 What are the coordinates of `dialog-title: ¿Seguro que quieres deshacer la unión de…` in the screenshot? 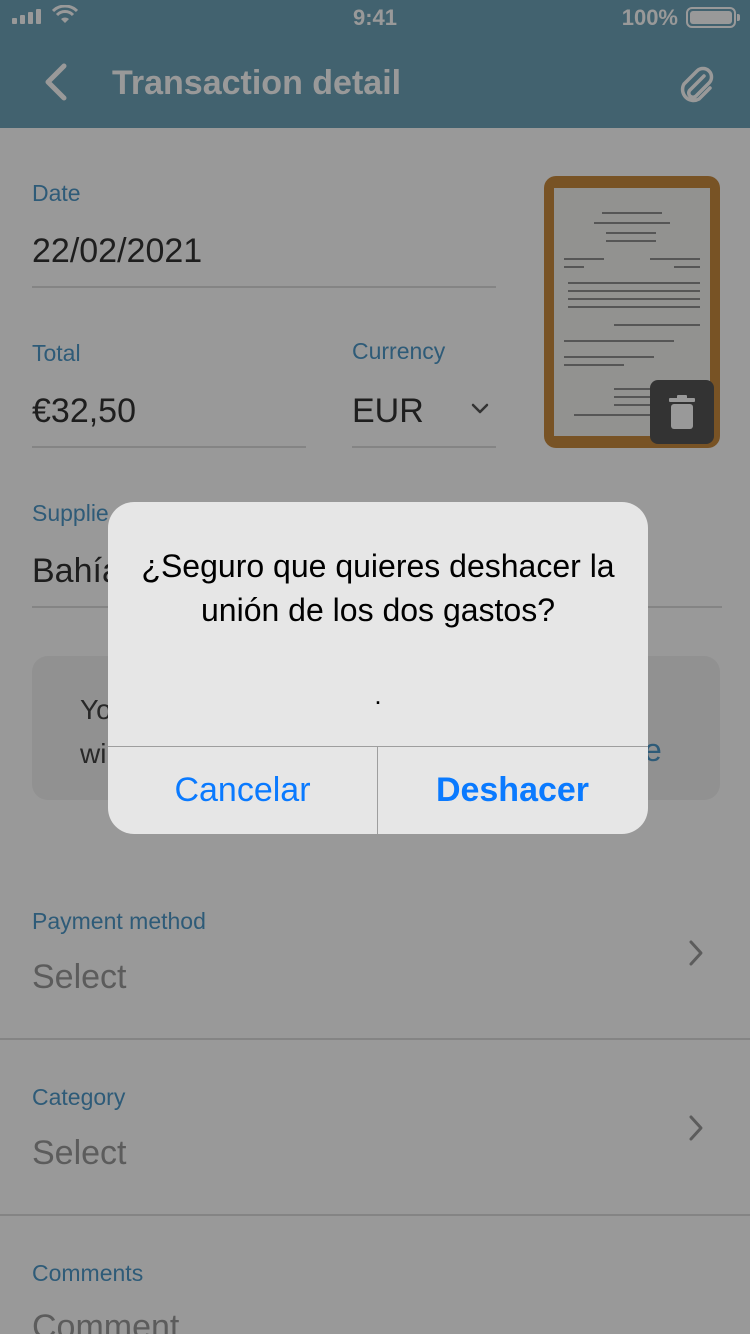 It's located at (378, 588).